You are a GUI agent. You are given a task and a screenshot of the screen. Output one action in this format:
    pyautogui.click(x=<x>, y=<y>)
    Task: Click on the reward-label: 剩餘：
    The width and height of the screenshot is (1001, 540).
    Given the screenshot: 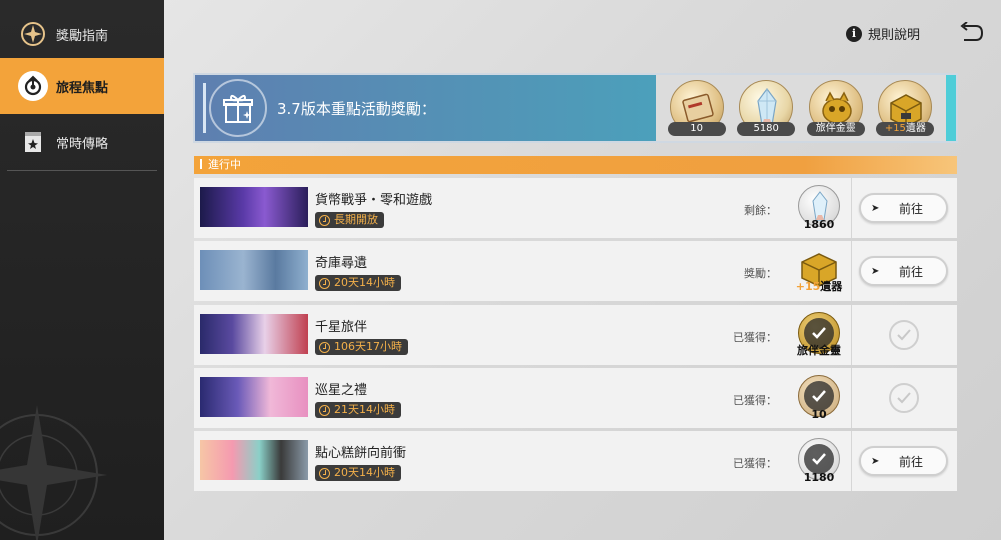 What is the action you would take?
    pyautogui.click(x=760, y=210)
    